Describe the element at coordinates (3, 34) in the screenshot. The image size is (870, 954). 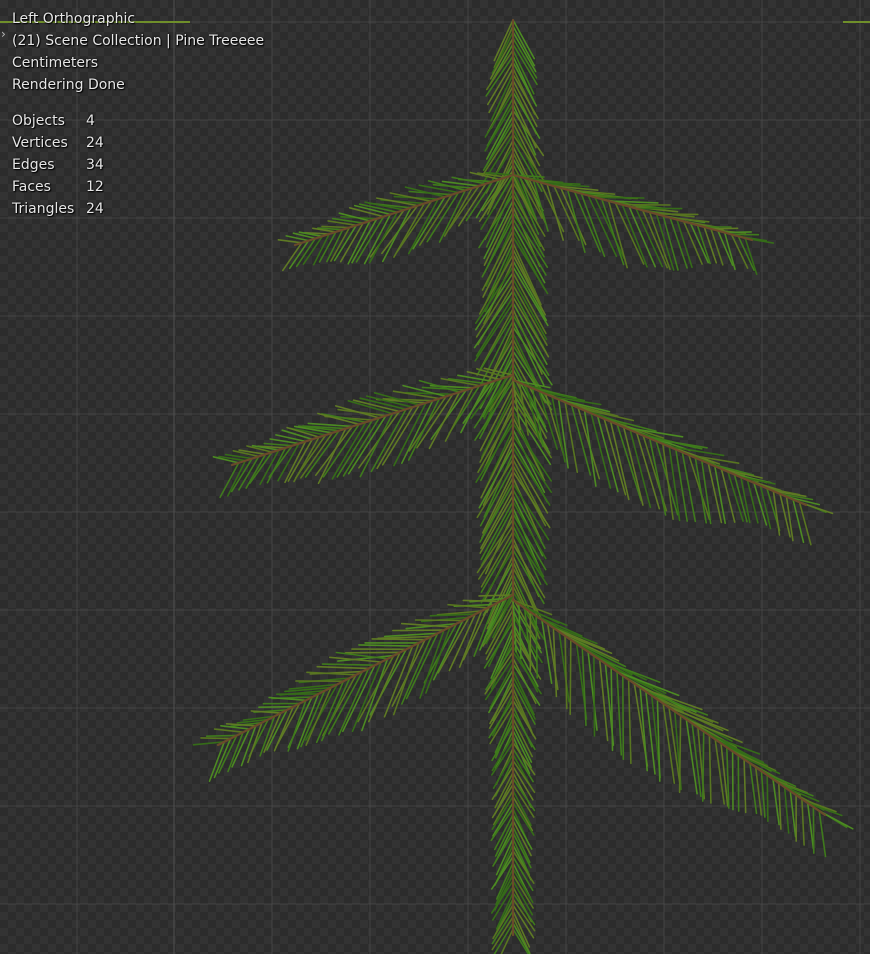
I see `chevron-right-icon: ›` at that location.